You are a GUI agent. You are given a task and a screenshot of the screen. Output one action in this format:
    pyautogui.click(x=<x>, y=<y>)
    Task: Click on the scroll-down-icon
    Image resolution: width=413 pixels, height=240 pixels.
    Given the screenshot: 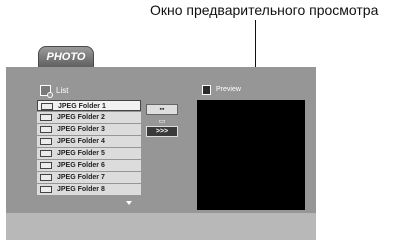 What is the action you would take?
    pyautogui.click(x=129, y=203)
    